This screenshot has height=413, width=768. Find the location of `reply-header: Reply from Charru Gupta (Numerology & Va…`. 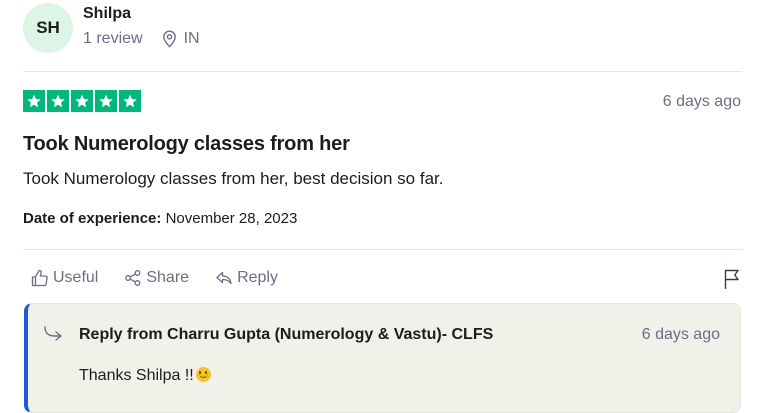

reply-header: Reply from Charru Gupta (Numerology & Va… is located at coordinates (286, 334).